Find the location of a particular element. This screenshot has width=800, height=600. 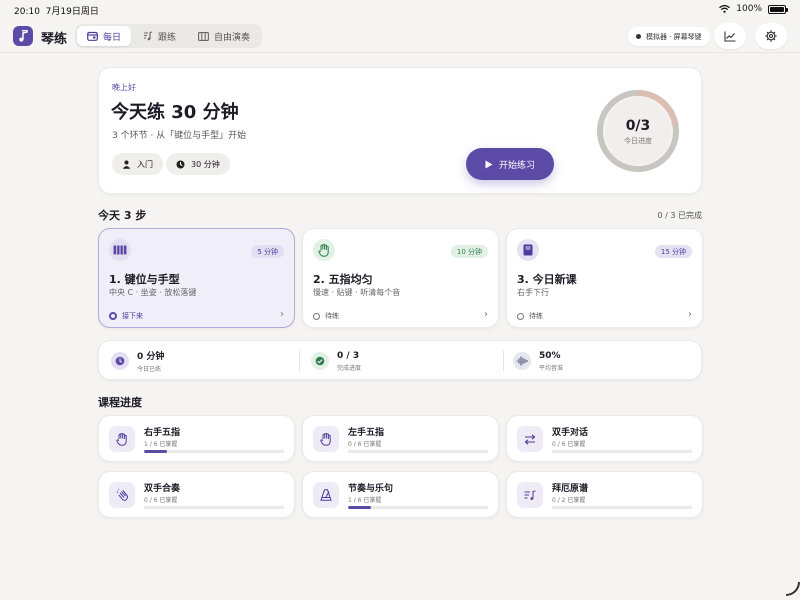

course-progress-title: 课程进度 is located at coordinates (120, 402).